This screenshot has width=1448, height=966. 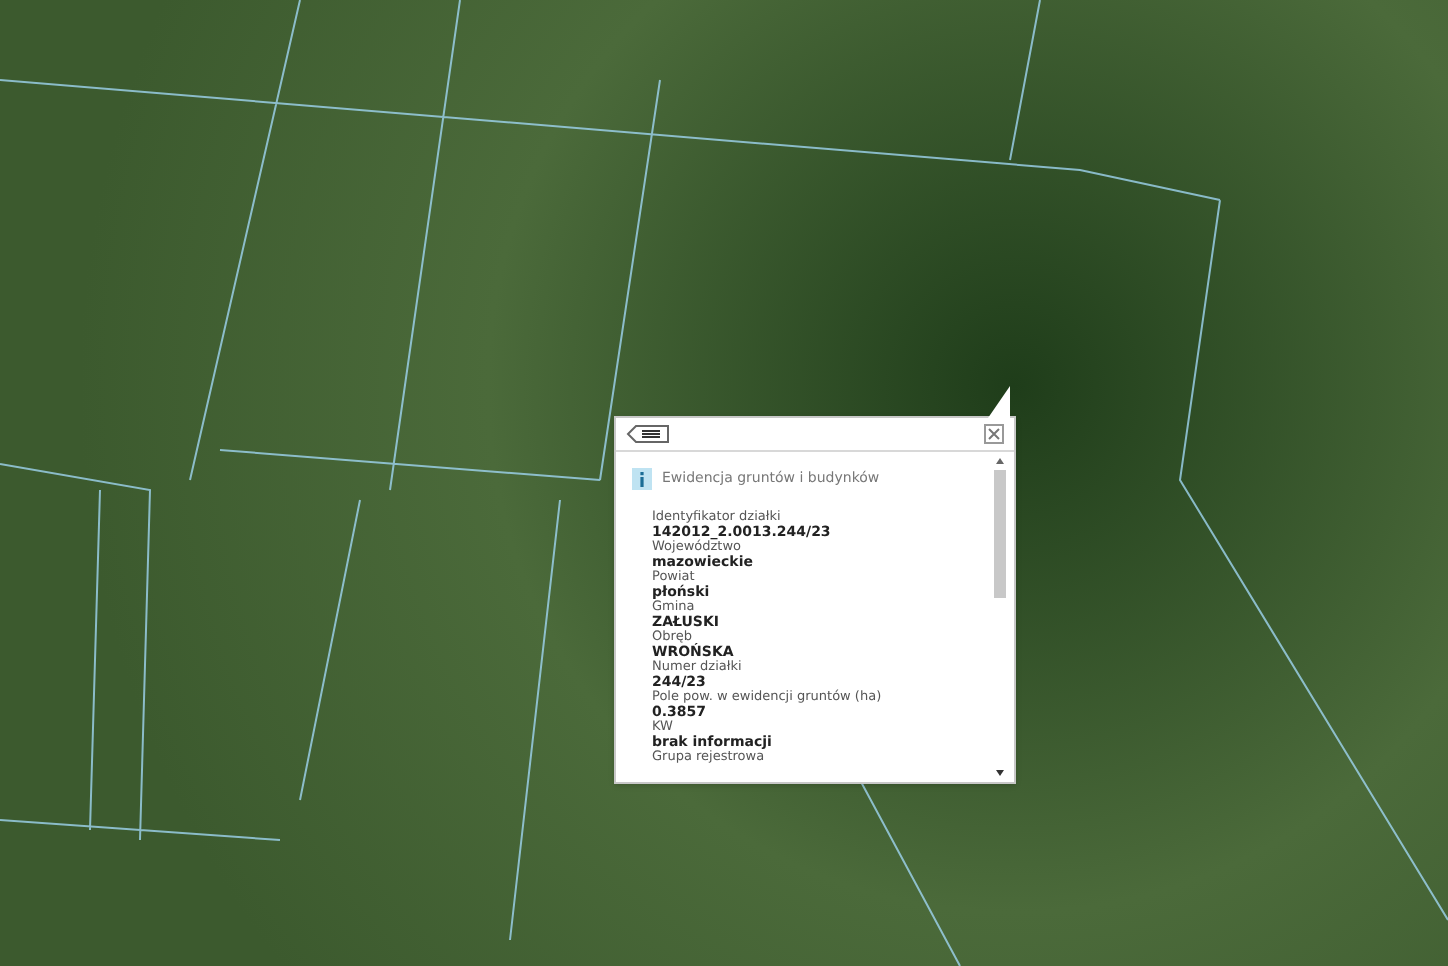 I want to click on menu-icon, so click(x=648, y=434).